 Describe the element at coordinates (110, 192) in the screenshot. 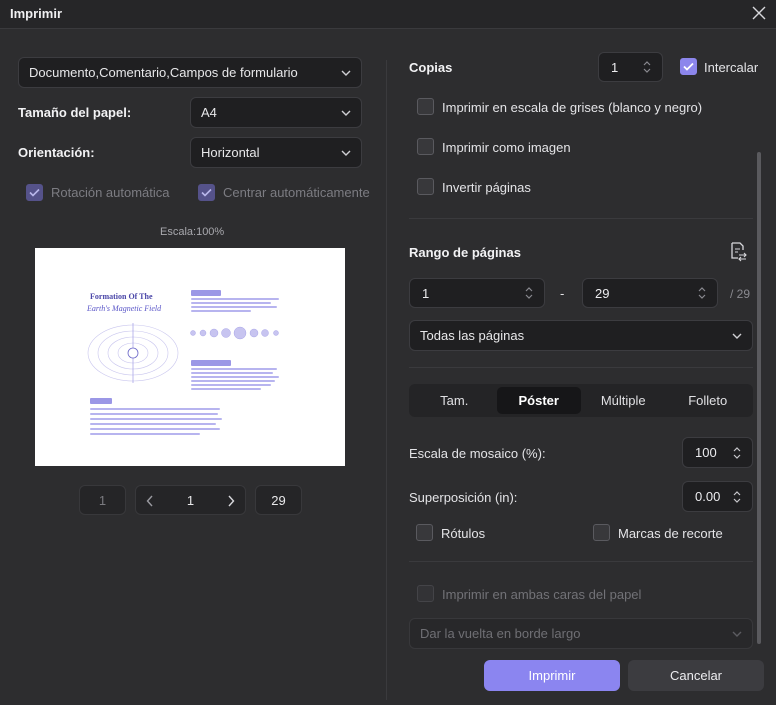

I see `auto-rotate-label: Rotación automática` at that location.